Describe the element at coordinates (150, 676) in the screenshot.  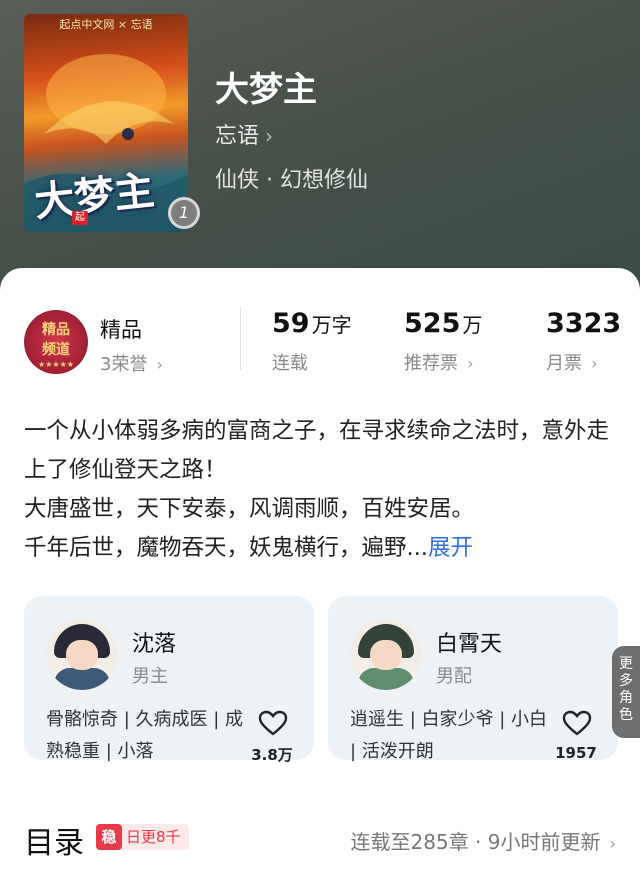
I see `character-role: 男主` at that location.